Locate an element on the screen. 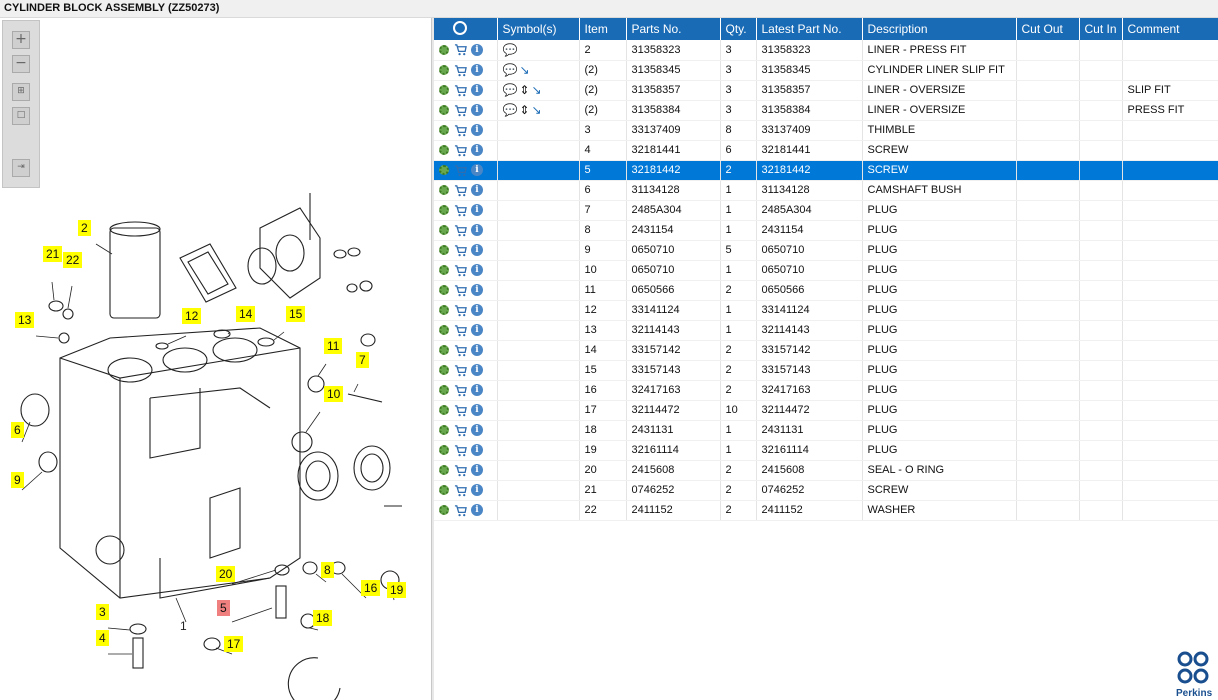  callout-17: 17 is located at coordinates (234, 644).